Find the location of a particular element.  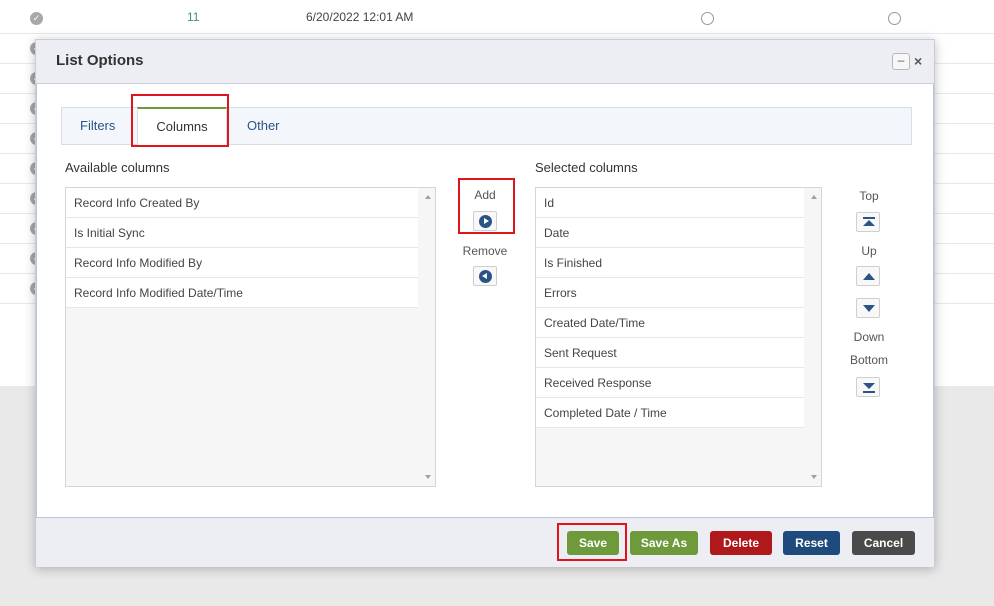

reset-button: Reset is located at coordinates (811, 543).